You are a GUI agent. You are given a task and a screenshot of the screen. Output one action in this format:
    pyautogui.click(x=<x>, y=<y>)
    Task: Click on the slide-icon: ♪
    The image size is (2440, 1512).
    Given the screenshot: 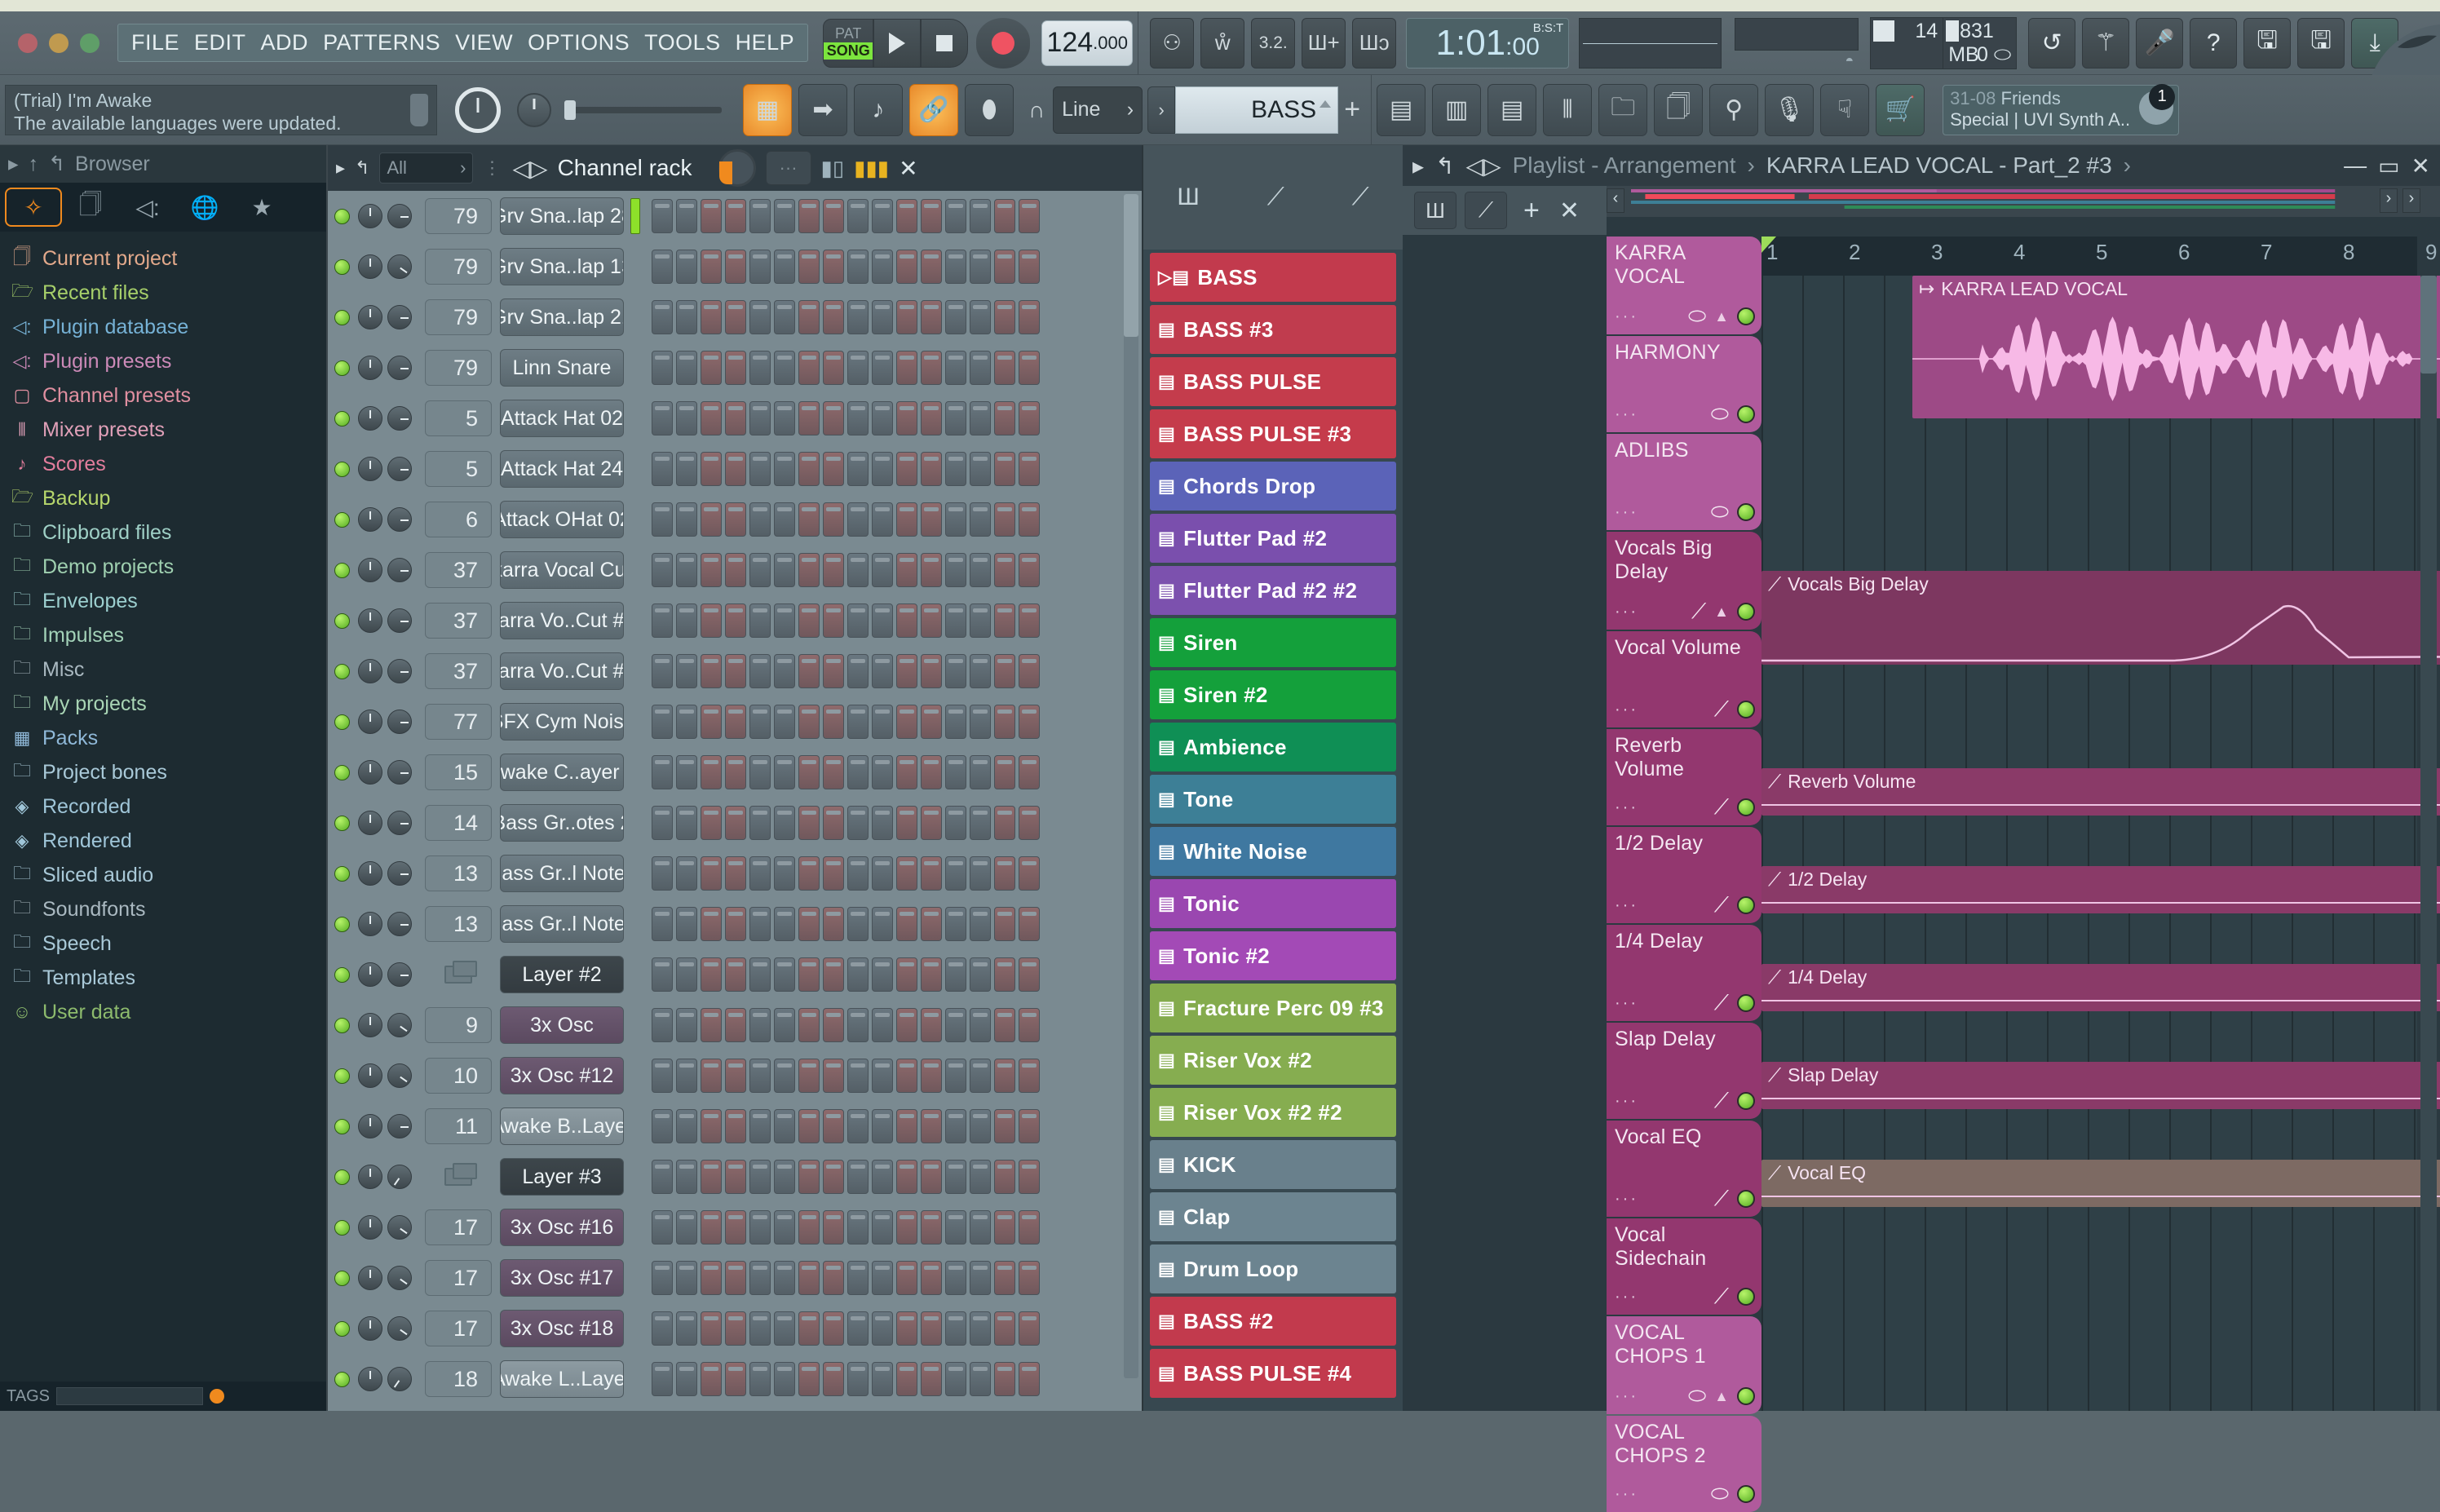 What is the action you would take?
    pyautogui.click(x=879, y=110)
    